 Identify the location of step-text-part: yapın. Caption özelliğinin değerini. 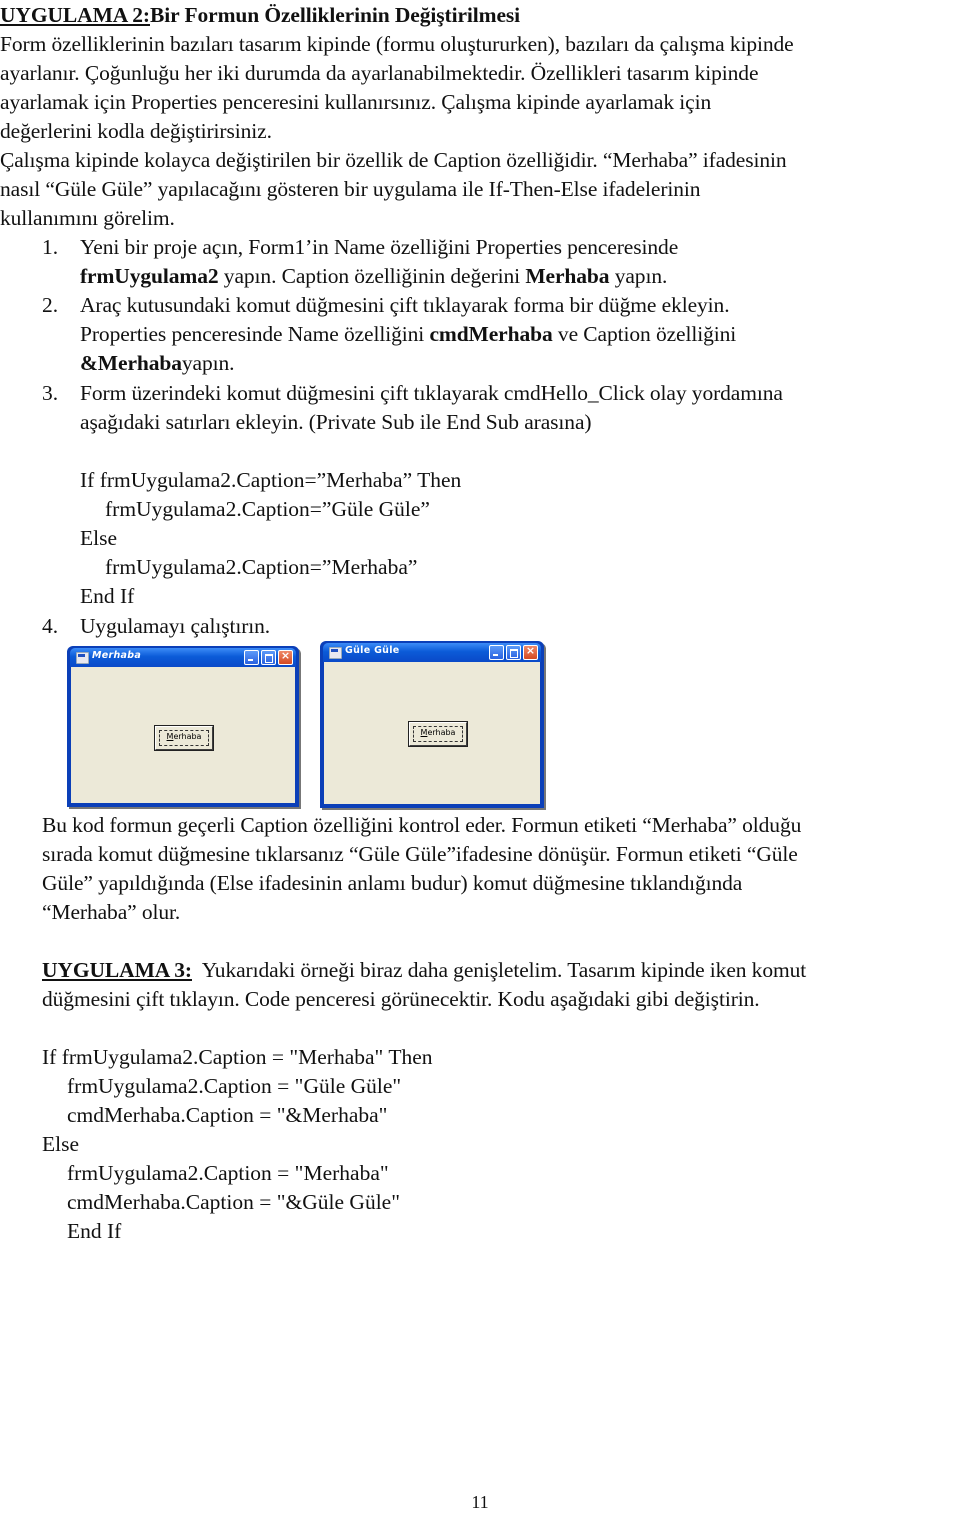
(372, 276).